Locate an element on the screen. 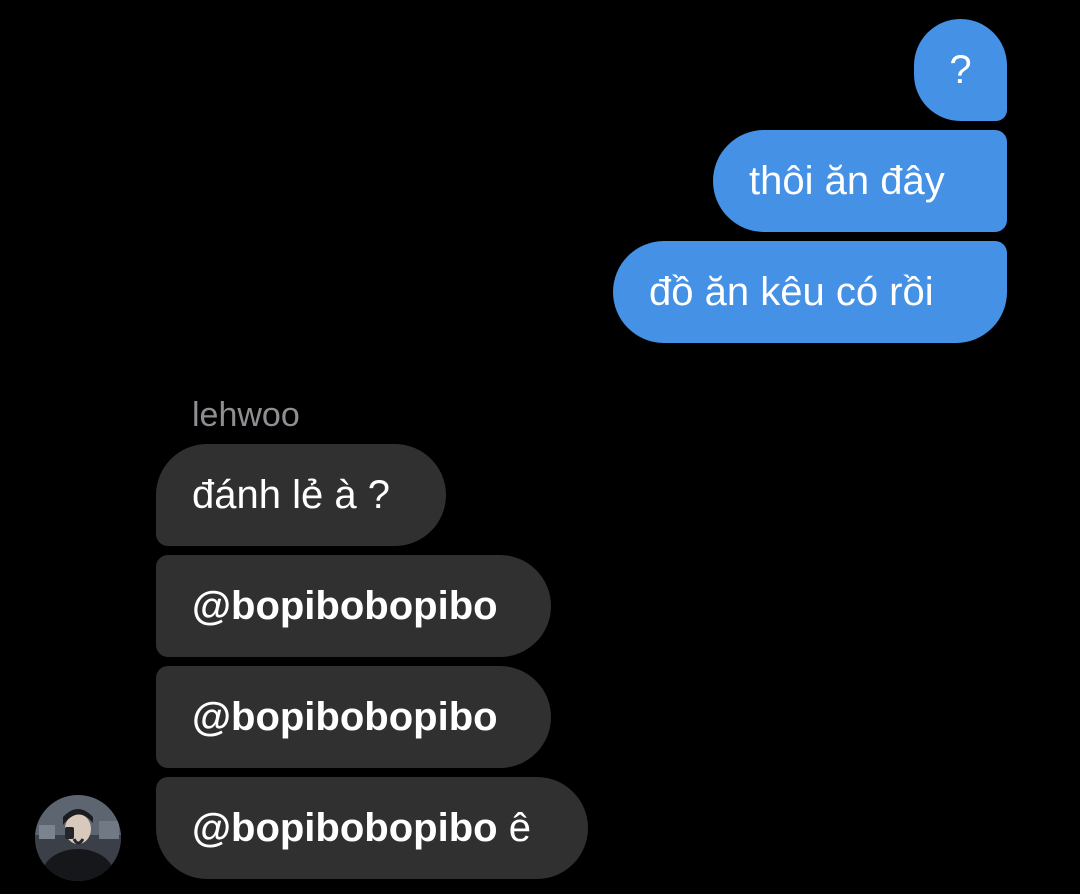 This screenshot has height=894, width=1080. avatar is located at coordinates (78, 838).